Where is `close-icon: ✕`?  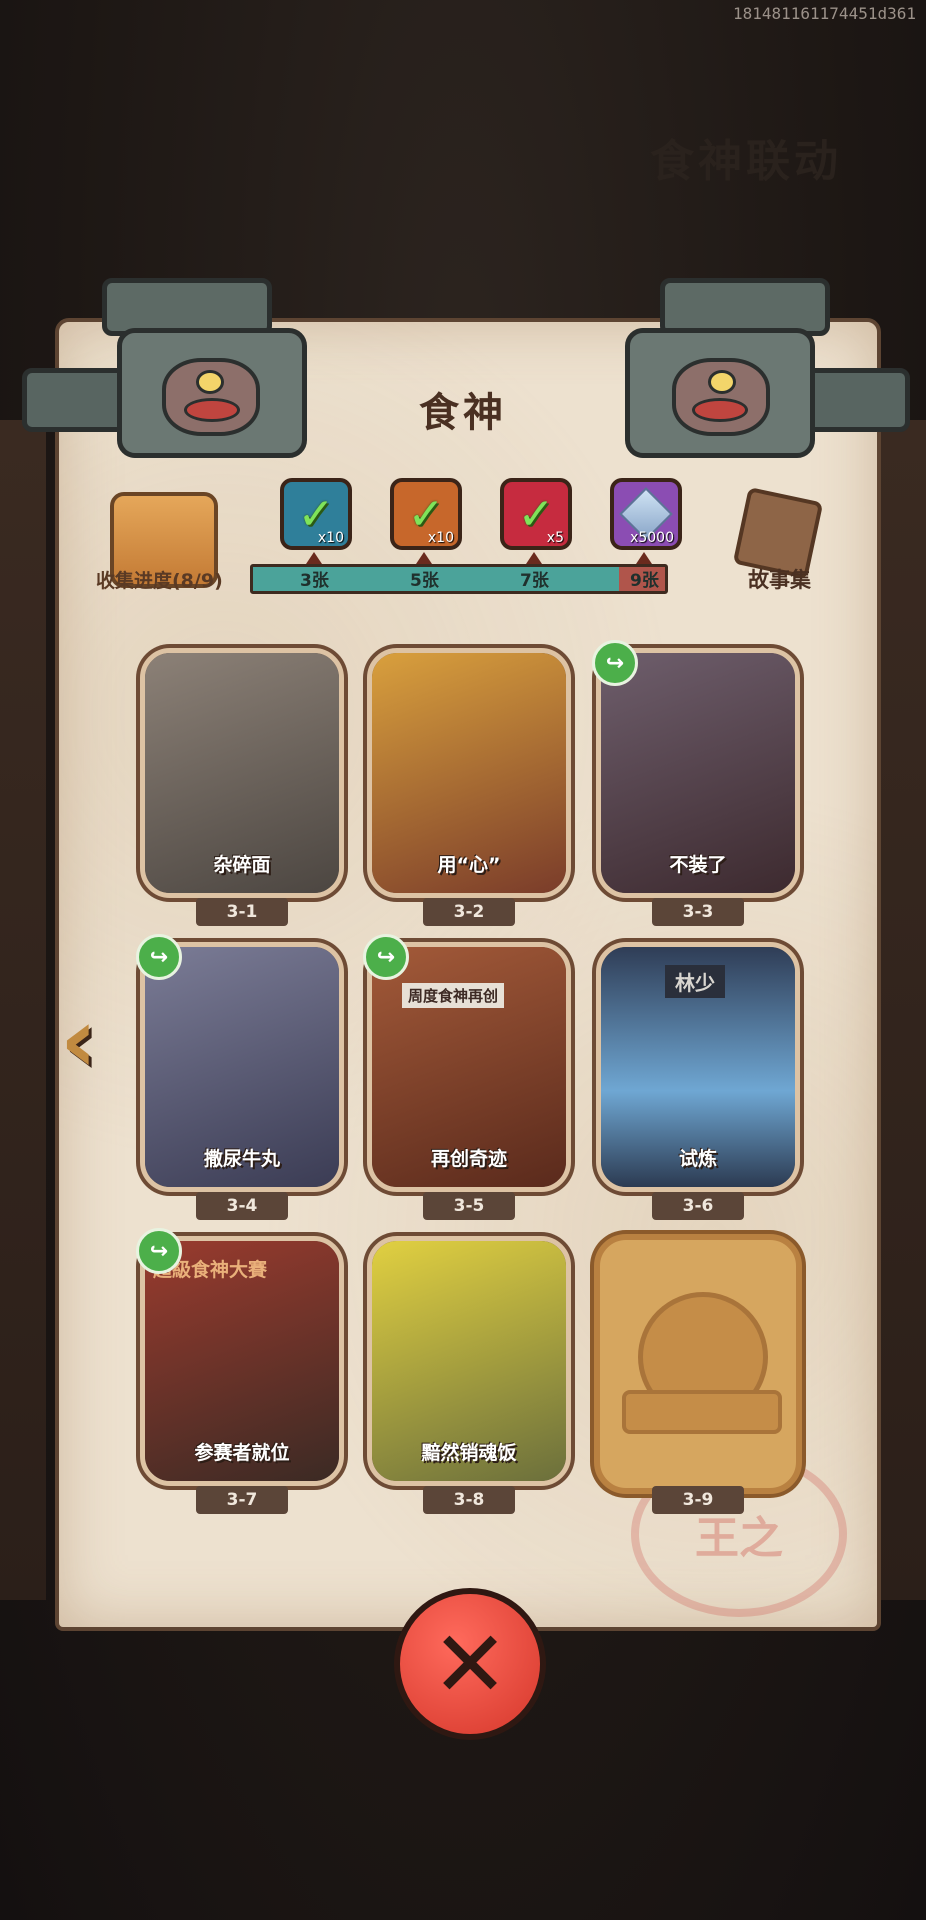 close-icon: ✕ is located at coordinates (470, 1664).